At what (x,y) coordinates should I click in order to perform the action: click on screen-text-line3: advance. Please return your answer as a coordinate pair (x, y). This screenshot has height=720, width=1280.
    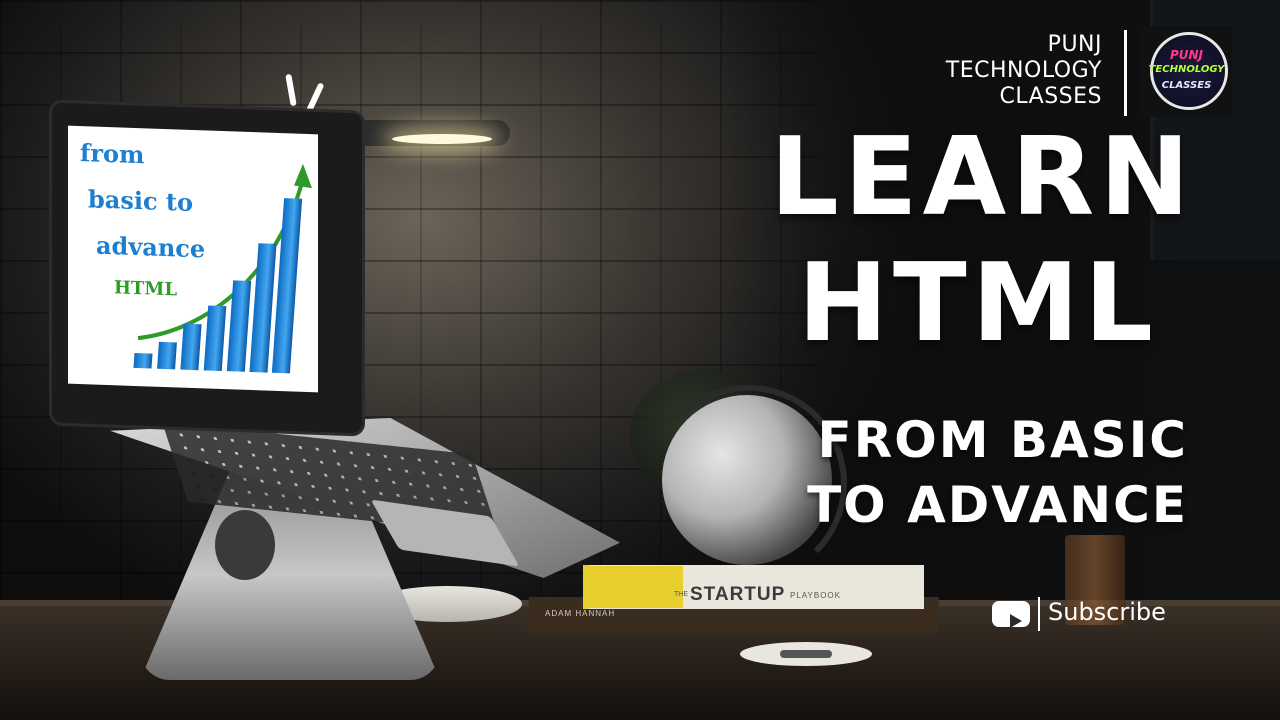
    Looking at the image, I should click on (151, 247).